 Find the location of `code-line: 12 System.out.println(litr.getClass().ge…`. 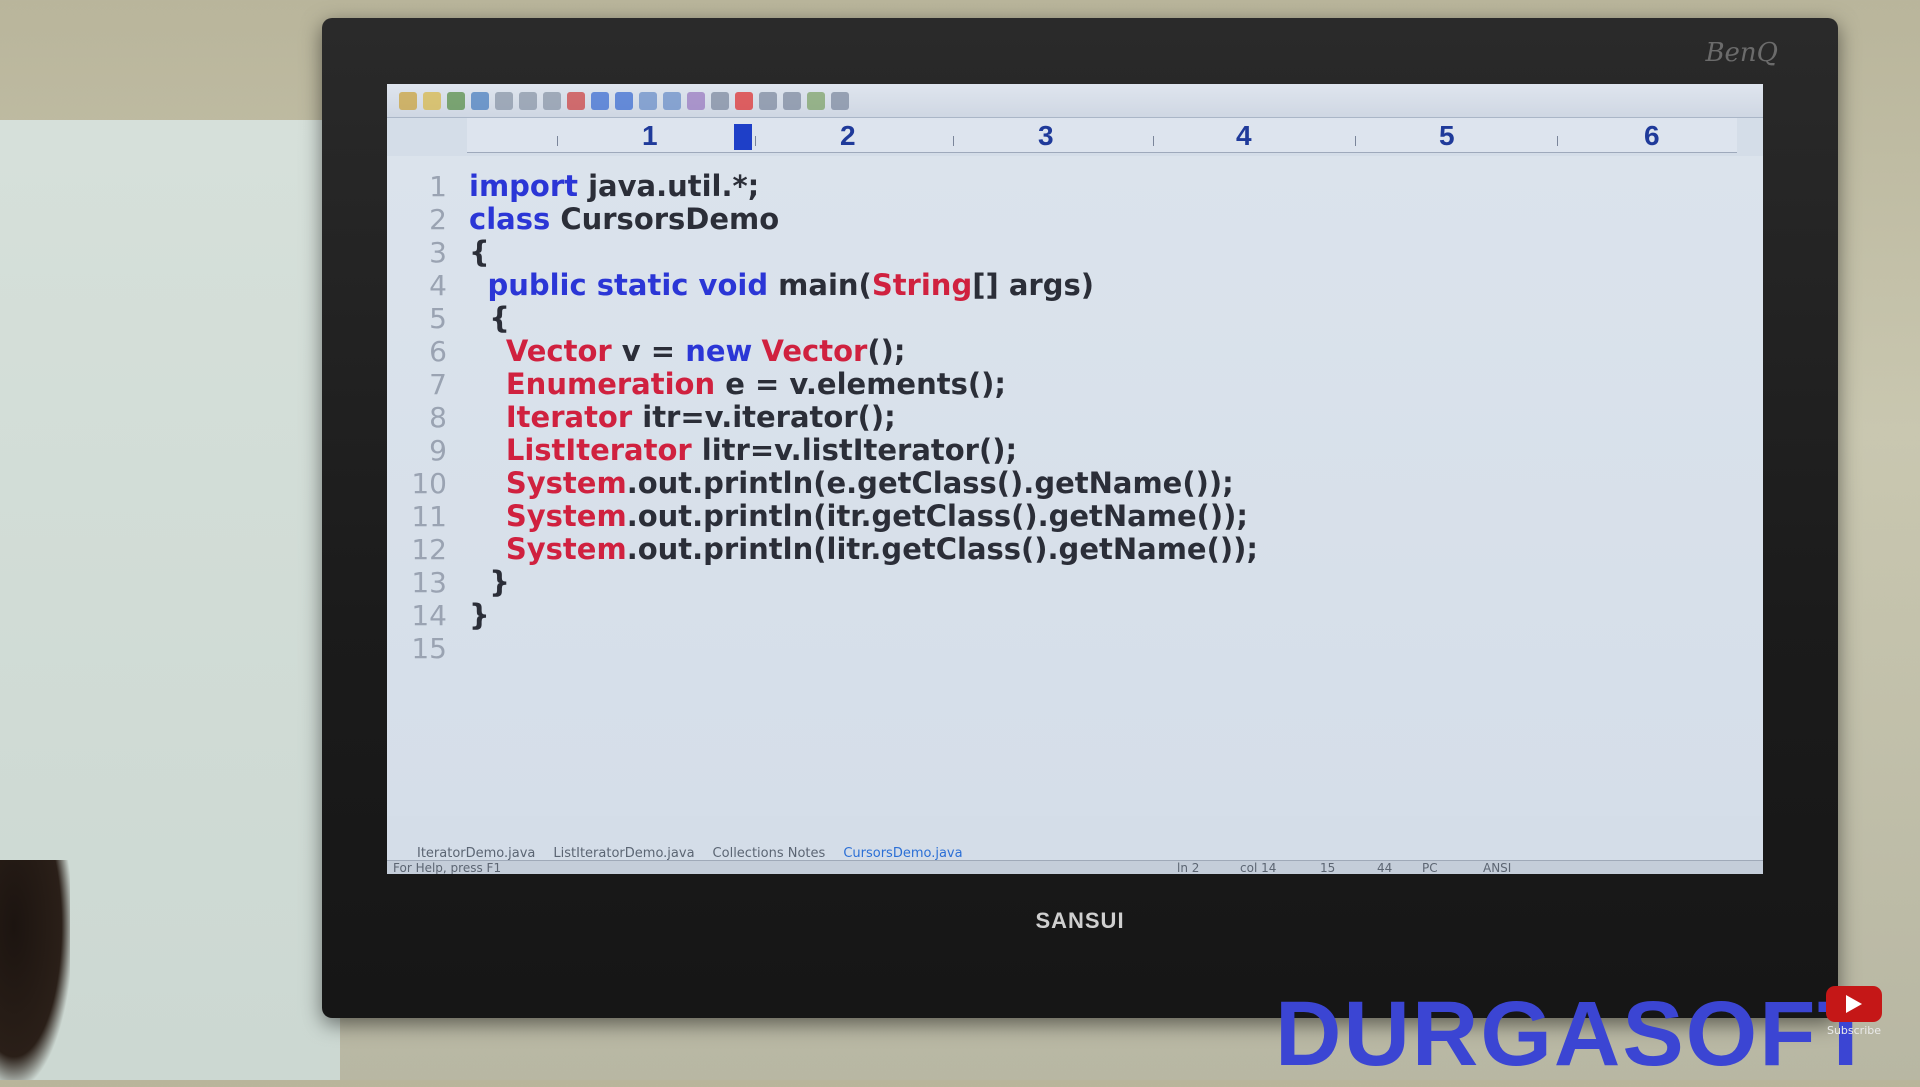

code-line: 12 System.out.println(litr.getClass().ge… is located at coordinates (1075, 550).